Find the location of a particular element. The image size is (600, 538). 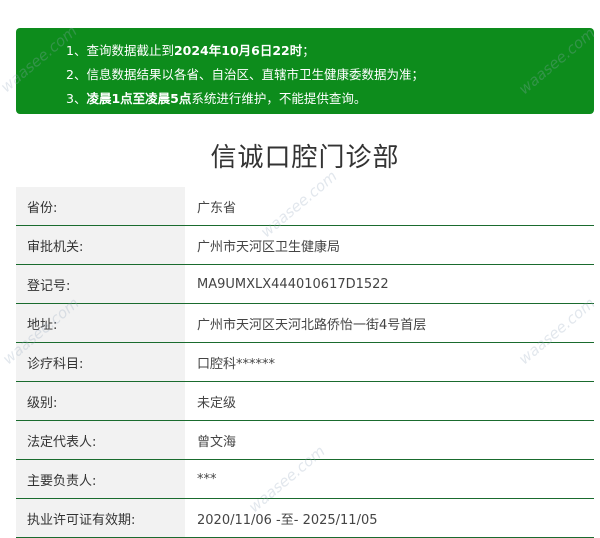

notice-line-2: 2、信息数据结果以各省、自治区、直辖市卫生健康委数据为准； is located at coordinates (330, 75).